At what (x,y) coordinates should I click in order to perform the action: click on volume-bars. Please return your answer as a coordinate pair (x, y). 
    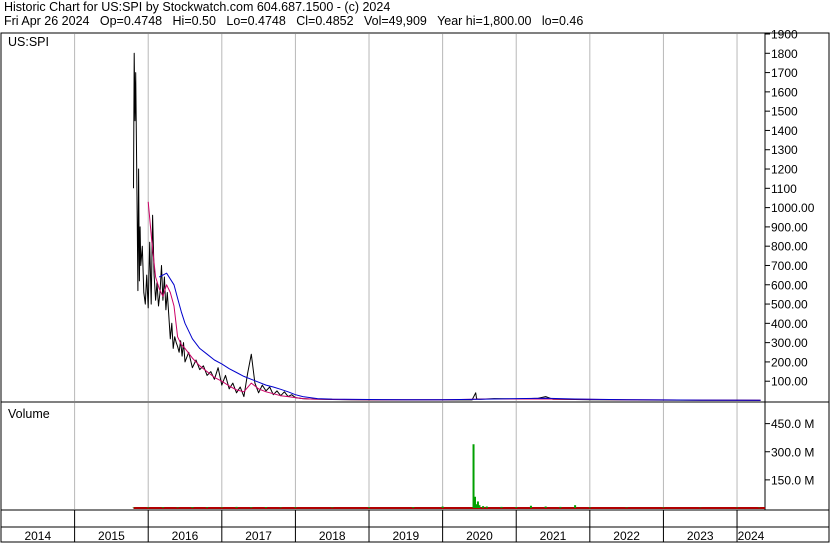
    Looking at the image, I should click on (448, 476).